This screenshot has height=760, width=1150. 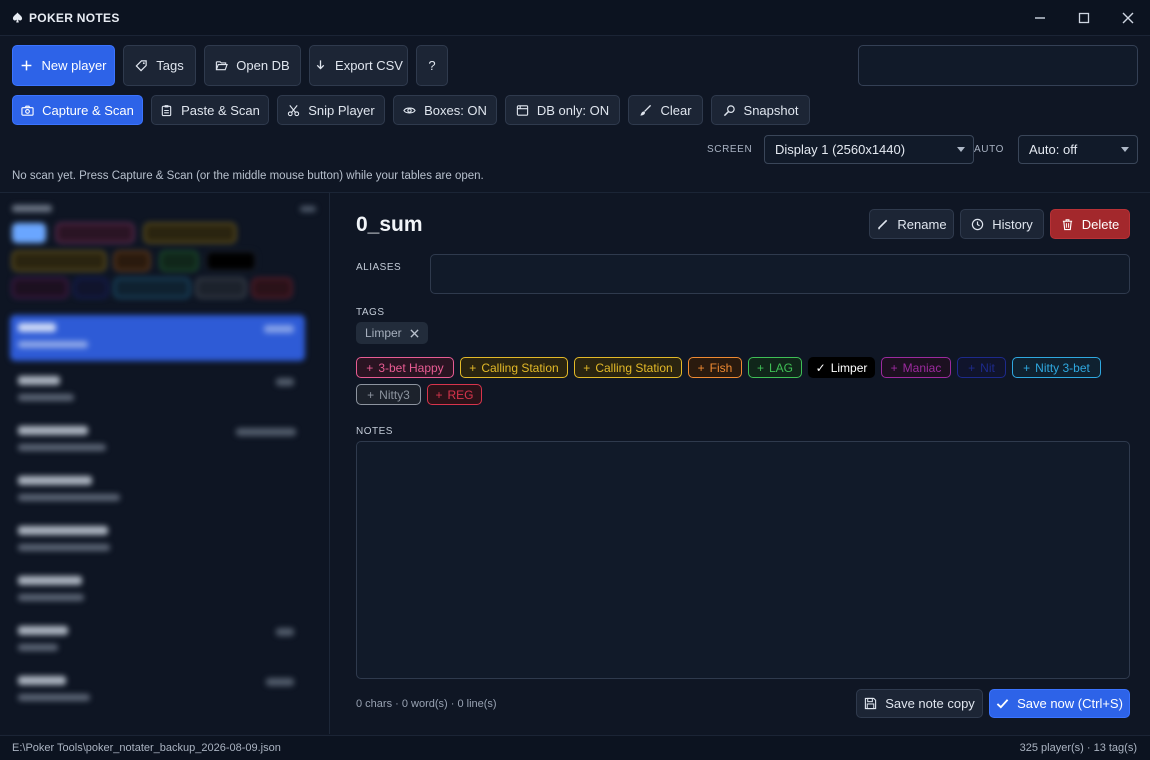 I want to click on tag-option-nitty-3-bet: + Nitty 3-bet, so click(x=1056, y=367).